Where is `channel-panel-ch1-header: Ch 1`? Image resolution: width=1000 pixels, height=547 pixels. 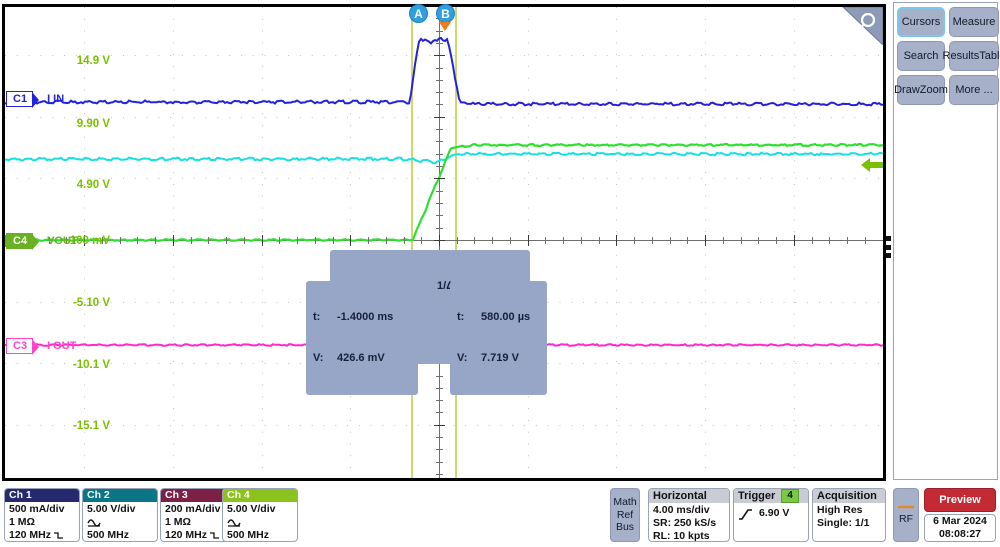
channel-panel-ch1-header: Ch 1 is located at coordinates (42, 495).